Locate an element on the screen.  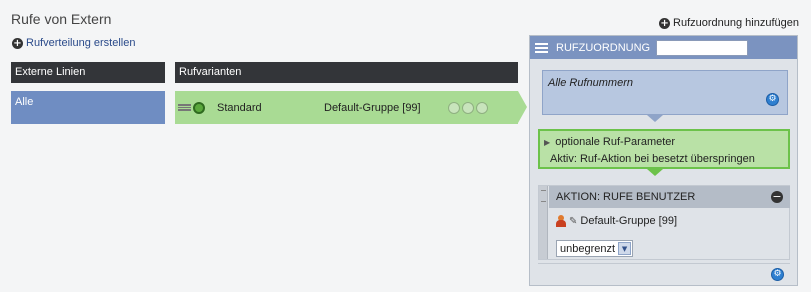
page-title: Rufe von Extern is located at coordinates (61, 19).